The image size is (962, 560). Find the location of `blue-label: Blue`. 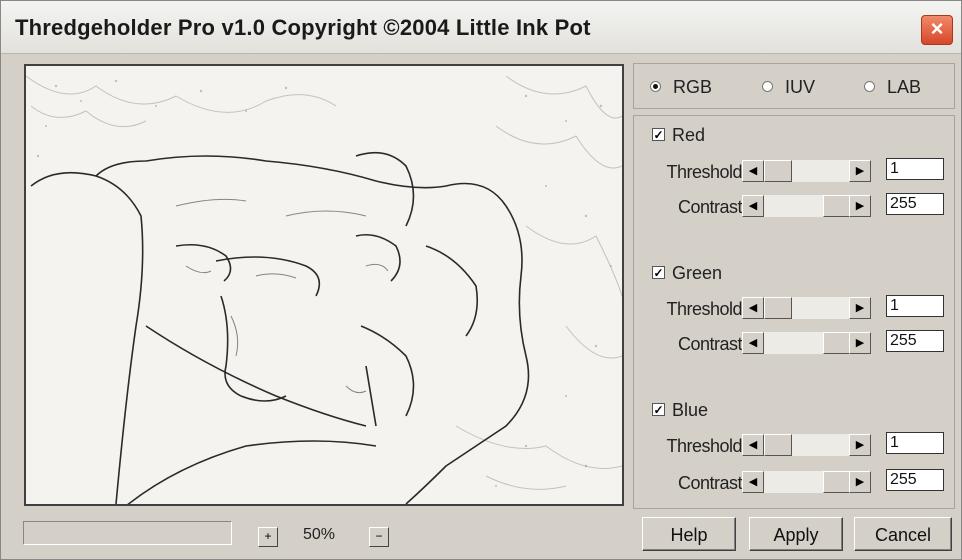

blue-label: Blue is located at coordinates (690, 410).